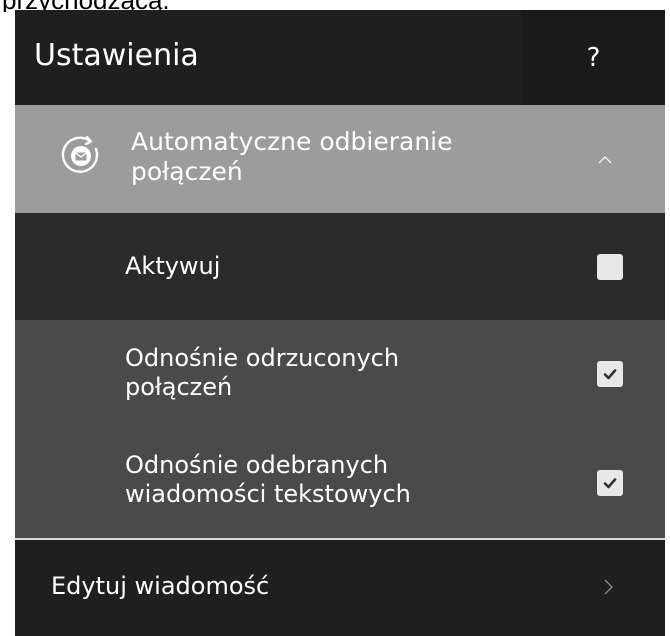  What do you see at coordinates (292, 141) in the screenshot?
I see `section-title-line1: Automatyczne odbieranie` at bounding box center [292, 141].